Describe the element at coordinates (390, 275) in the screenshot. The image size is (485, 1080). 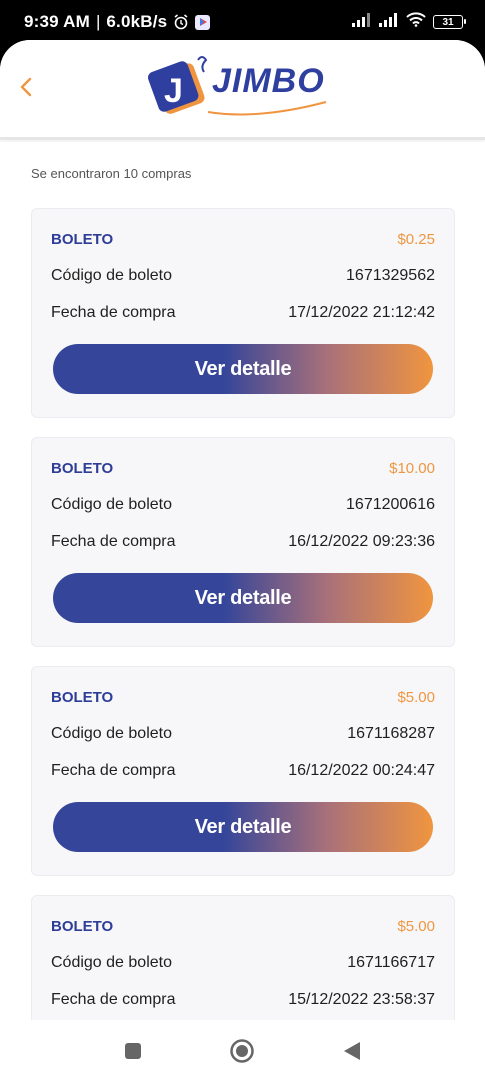
I see `code-value: 1671329562` at that location.